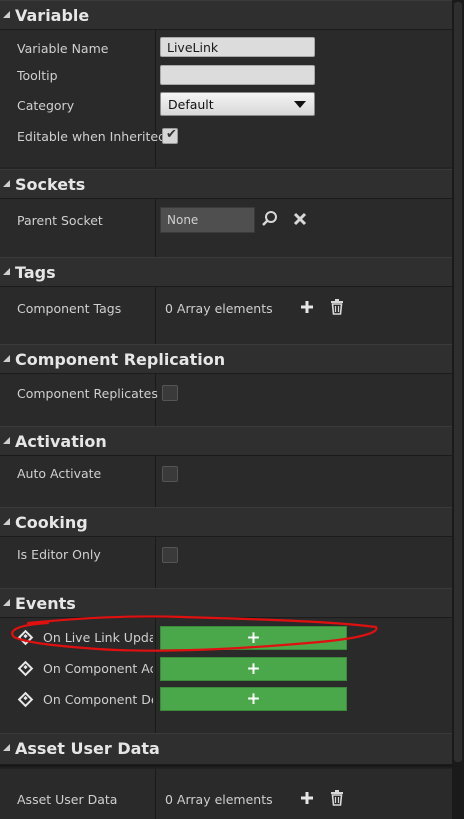  Describe the element at coordinates (237, 75) in the screenshot. I see `tooltip-field` at that location.